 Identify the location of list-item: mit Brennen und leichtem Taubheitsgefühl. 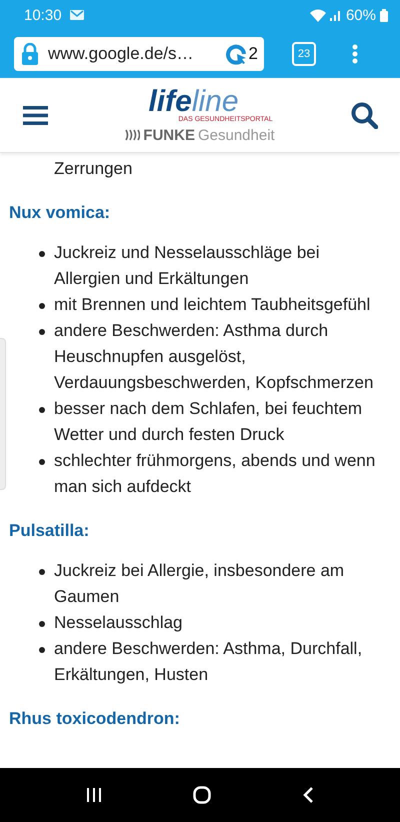
(212, 304).